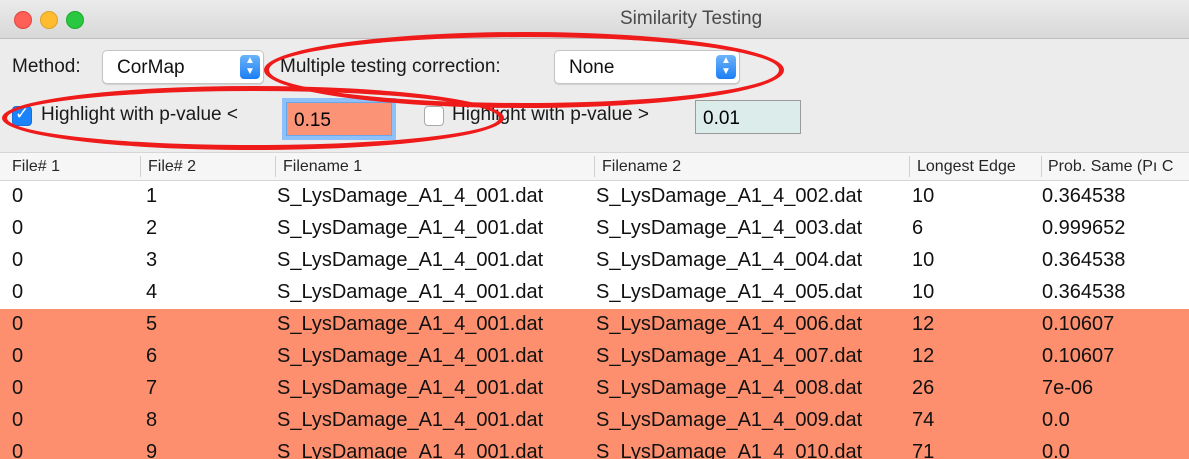 The image size is (1189, 459). What do you see at coordinates (152, 420) in the screenshot?
I see `cell-file2: 8` at bounding box center [152, 420].